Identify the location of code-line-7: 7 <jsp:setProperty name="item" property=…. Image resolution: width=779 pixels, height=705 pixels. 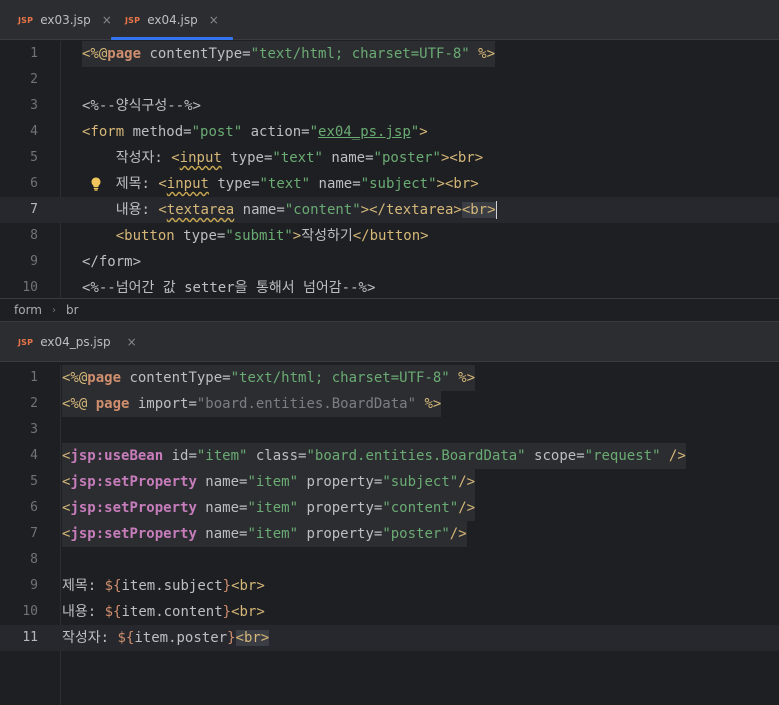
(389, 534).